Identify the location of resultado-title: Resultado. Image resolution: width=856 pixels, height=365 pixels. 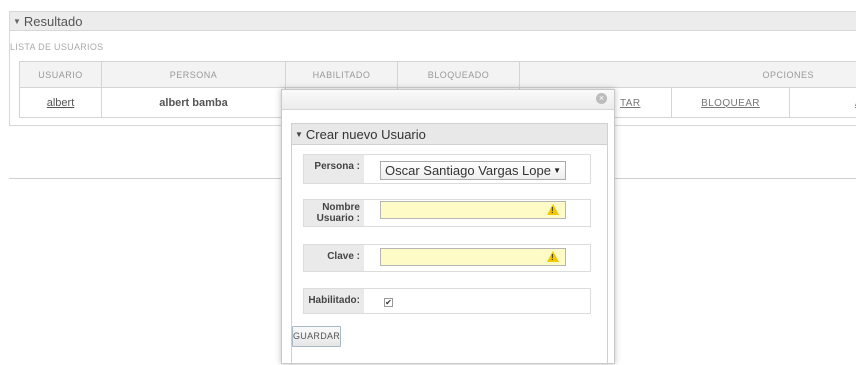
(53, 21).